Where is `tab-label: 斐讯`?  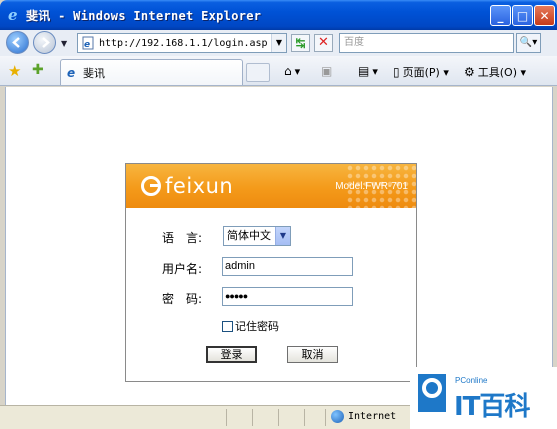 tab-label: 斐讯 is located at coordinates (94, 73).